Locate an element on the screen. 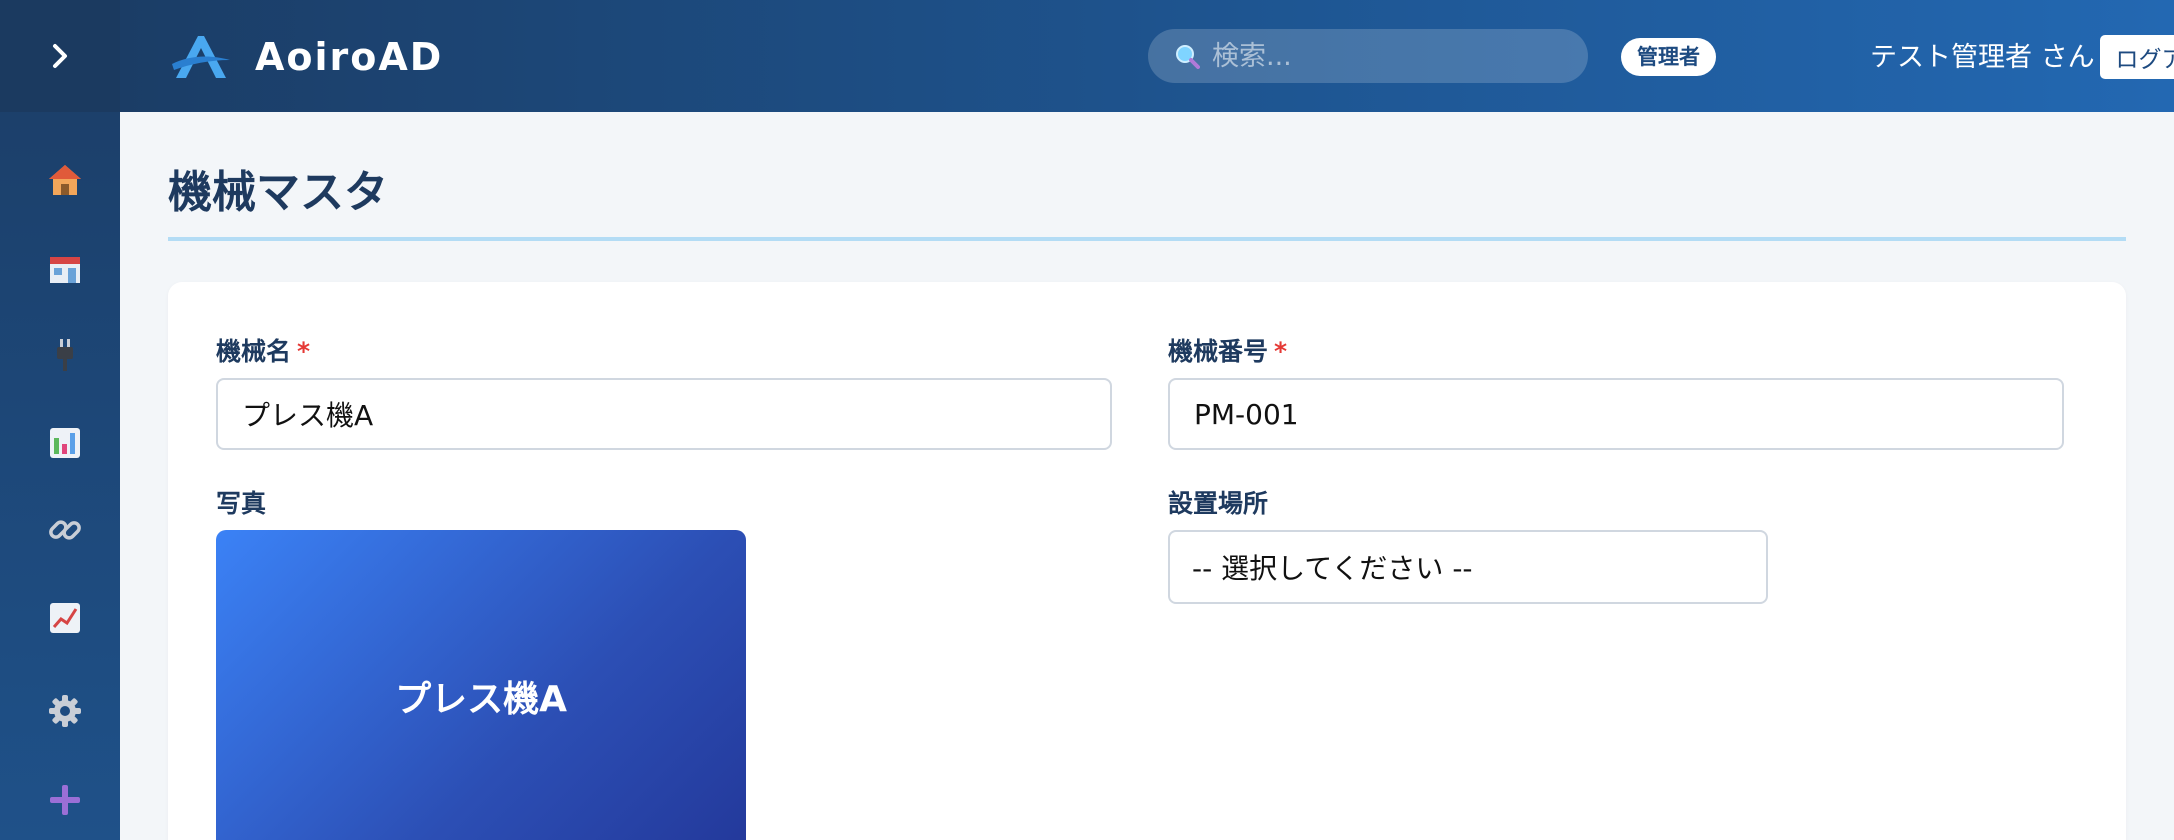  link-icon is located at coordinates (65, 530).